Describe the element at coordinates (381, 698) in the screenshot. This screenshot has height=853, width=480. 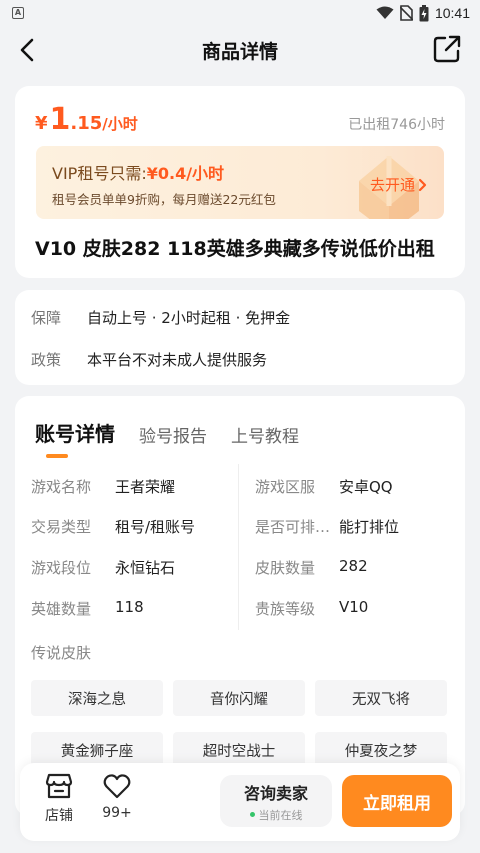
I see `skin-chip: 无双飞将` at that location.